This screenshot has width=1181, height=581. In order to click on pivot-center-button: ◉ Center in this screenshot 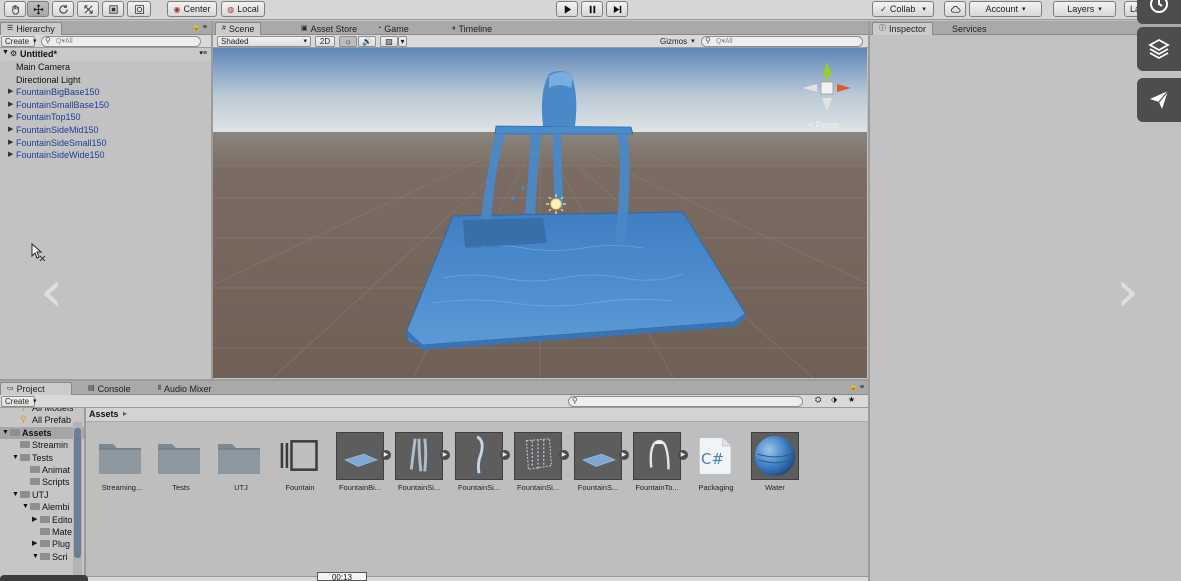, I will do `click(192, 9)`.